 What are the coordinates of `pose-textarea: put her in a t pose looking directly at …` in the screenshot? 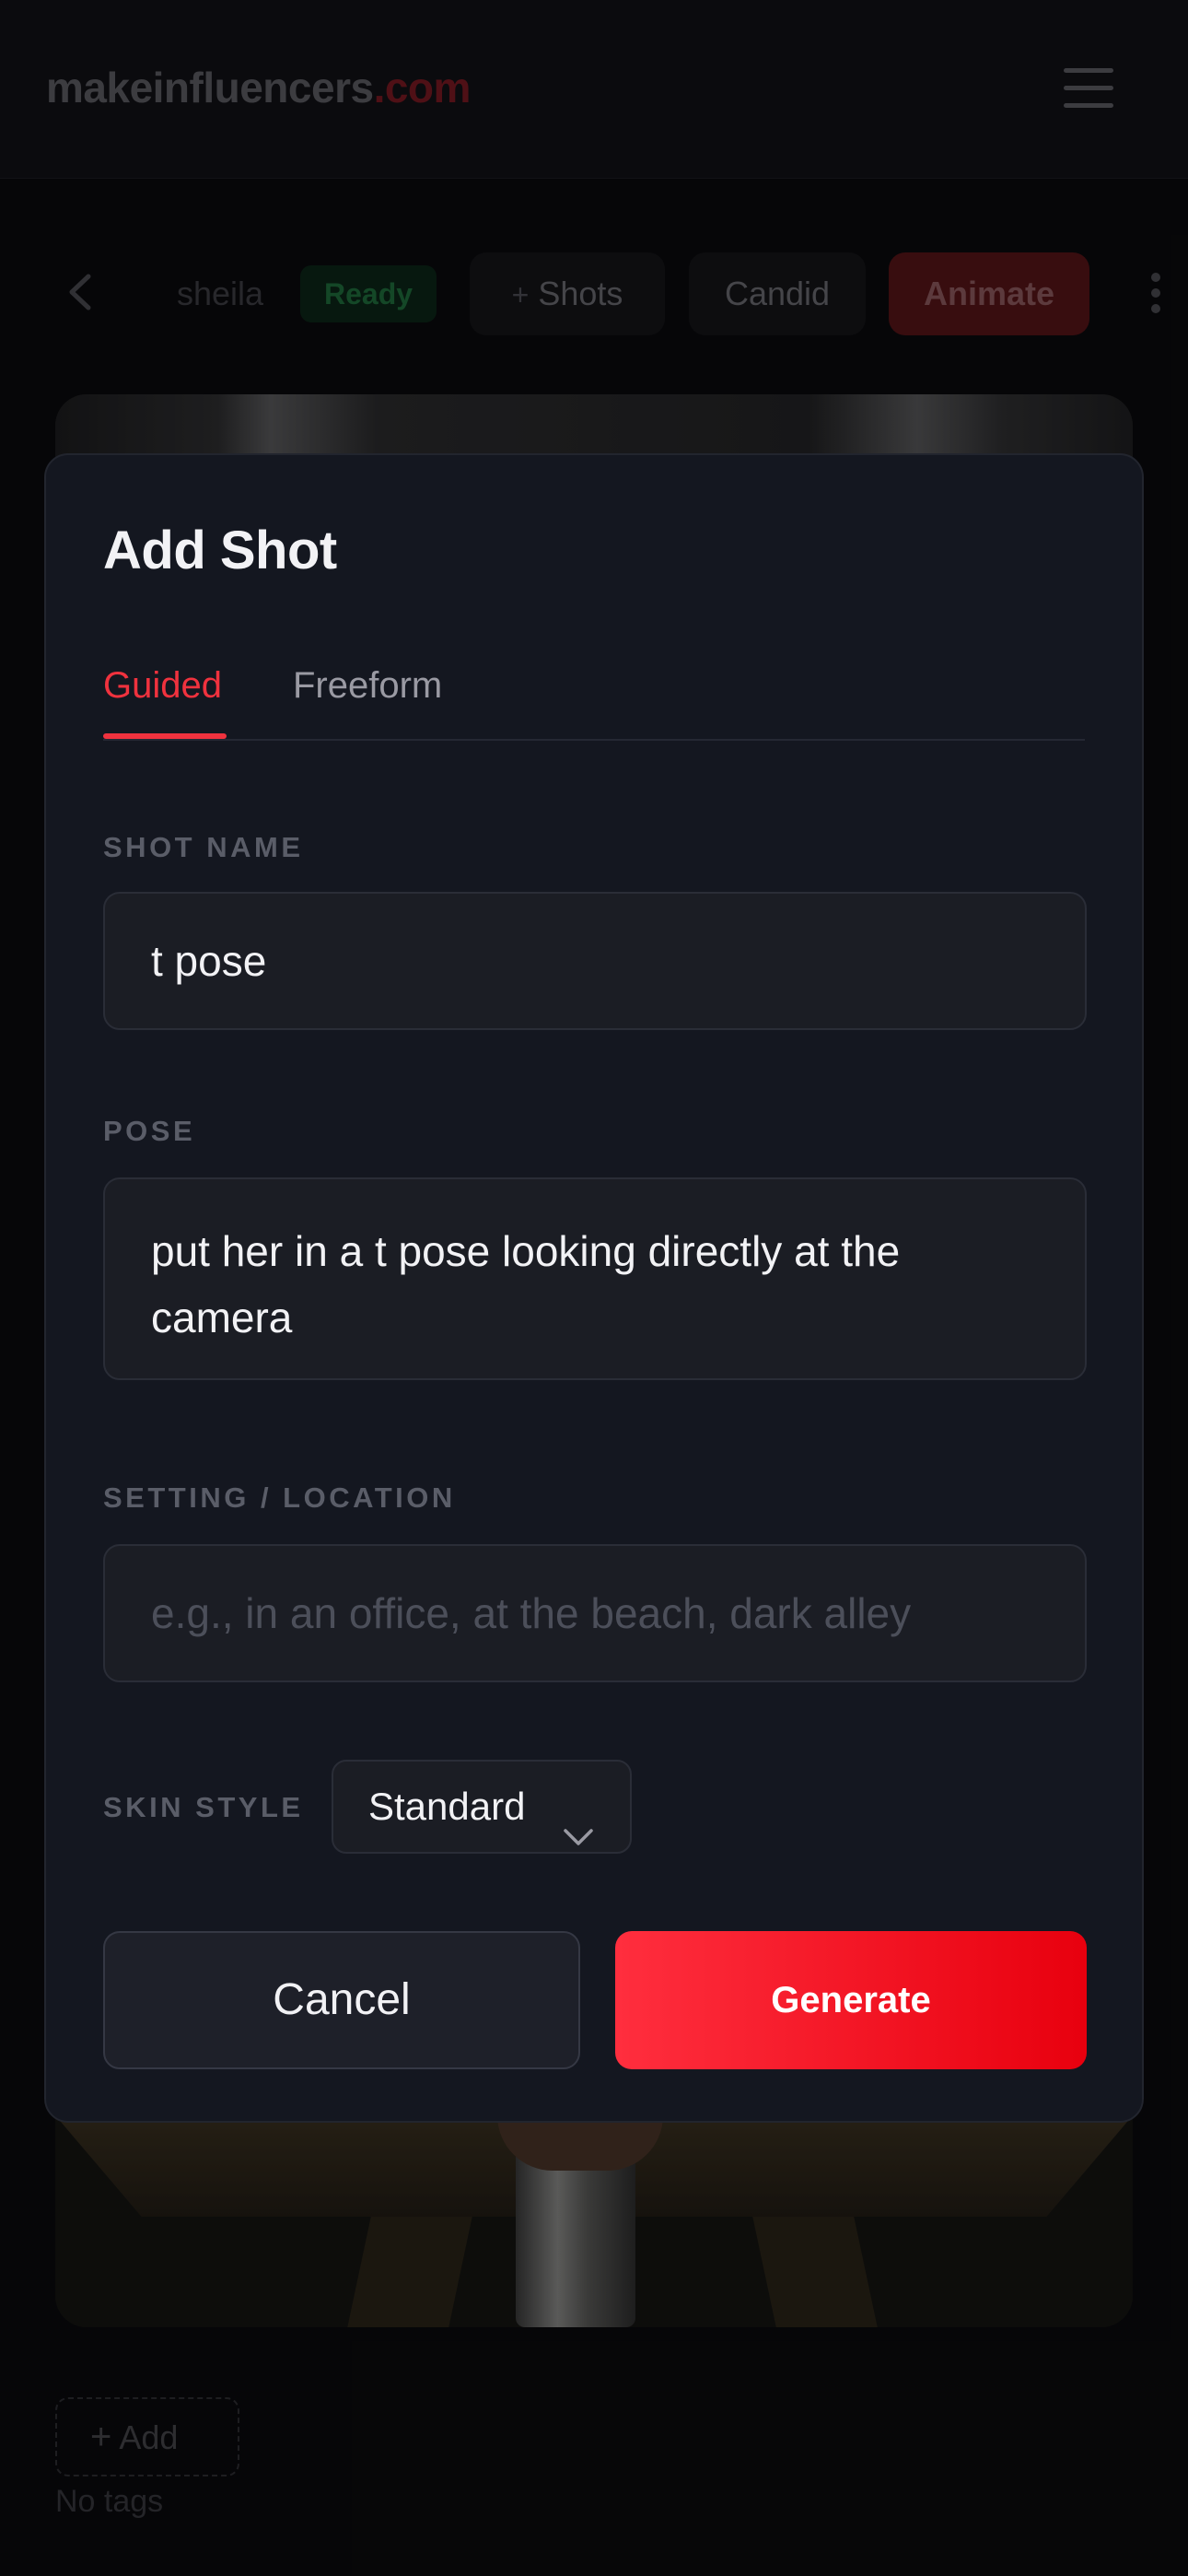 It's located at (595, 1278).